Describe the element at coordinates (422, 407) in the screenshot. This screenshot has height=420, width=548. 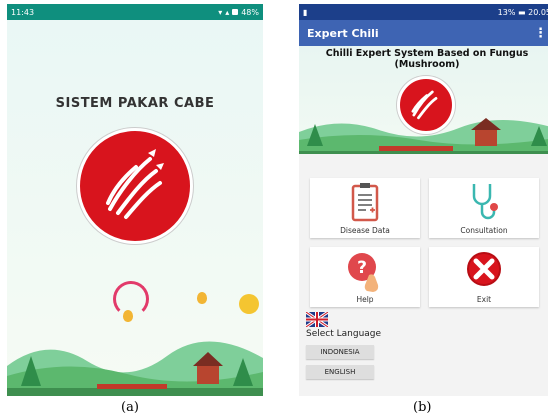
I see `caption-b: (b)` at that location.